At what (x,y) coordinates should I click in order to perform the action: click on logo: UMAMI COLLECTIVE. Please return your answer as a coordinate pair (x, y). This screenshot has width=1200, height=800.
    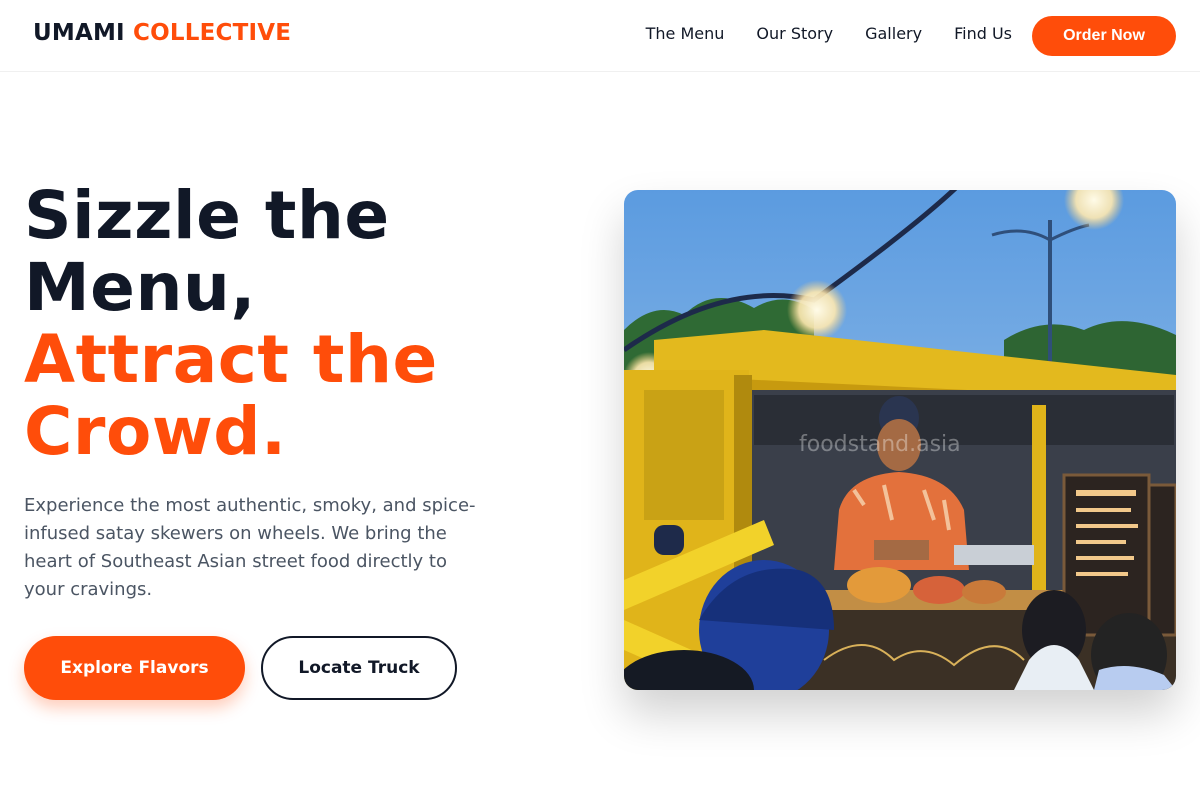
    Looking at the image, I should click on (162, 33).